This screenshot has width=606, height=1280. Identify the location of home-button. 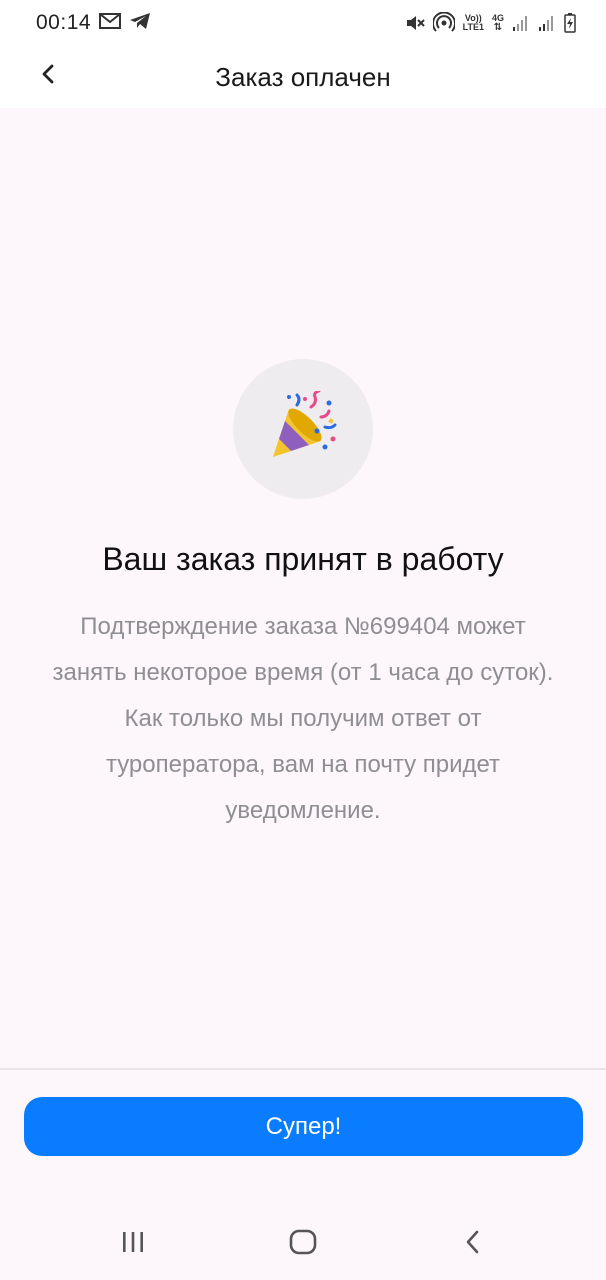
(303, 1244).